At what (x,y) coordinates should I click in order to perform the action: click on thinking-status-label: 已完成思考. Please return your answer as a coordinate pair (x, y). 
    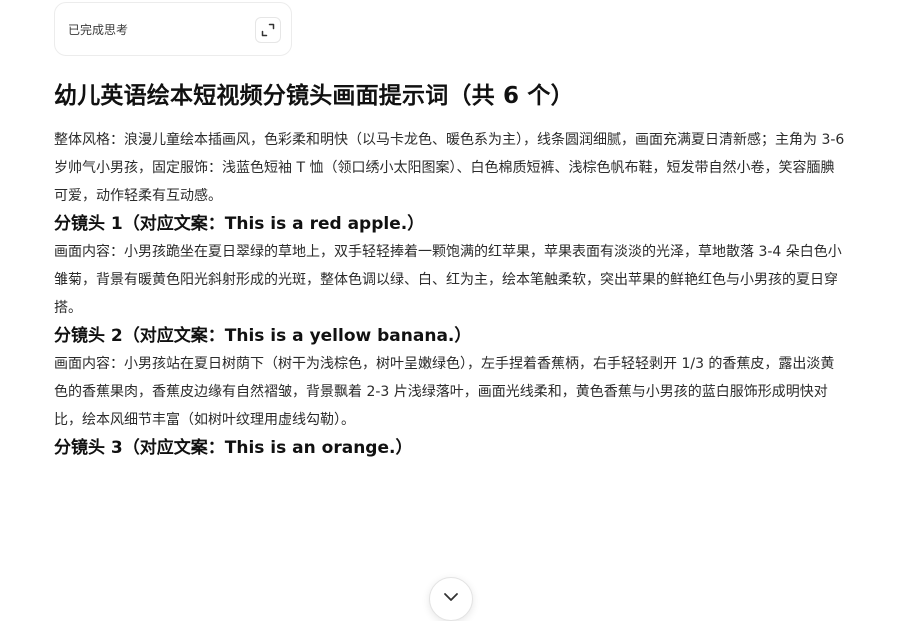
    Looking at the image, I should click on (98, 30).